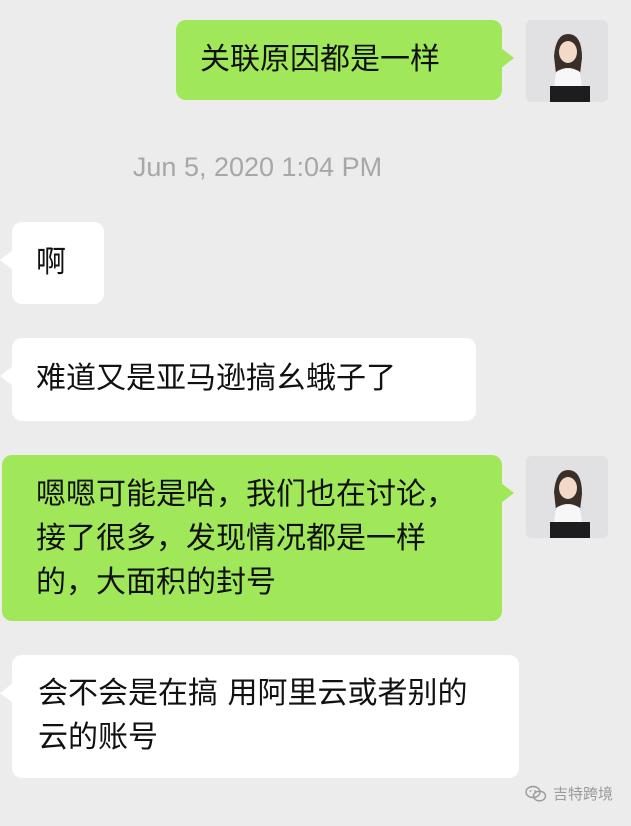 Image resolution: width=631 pixels, height=826 pixels. I want to click on received-message-bubble: 会不会是在搞 用阿里云或者别的云的账号, so click(259, 716).